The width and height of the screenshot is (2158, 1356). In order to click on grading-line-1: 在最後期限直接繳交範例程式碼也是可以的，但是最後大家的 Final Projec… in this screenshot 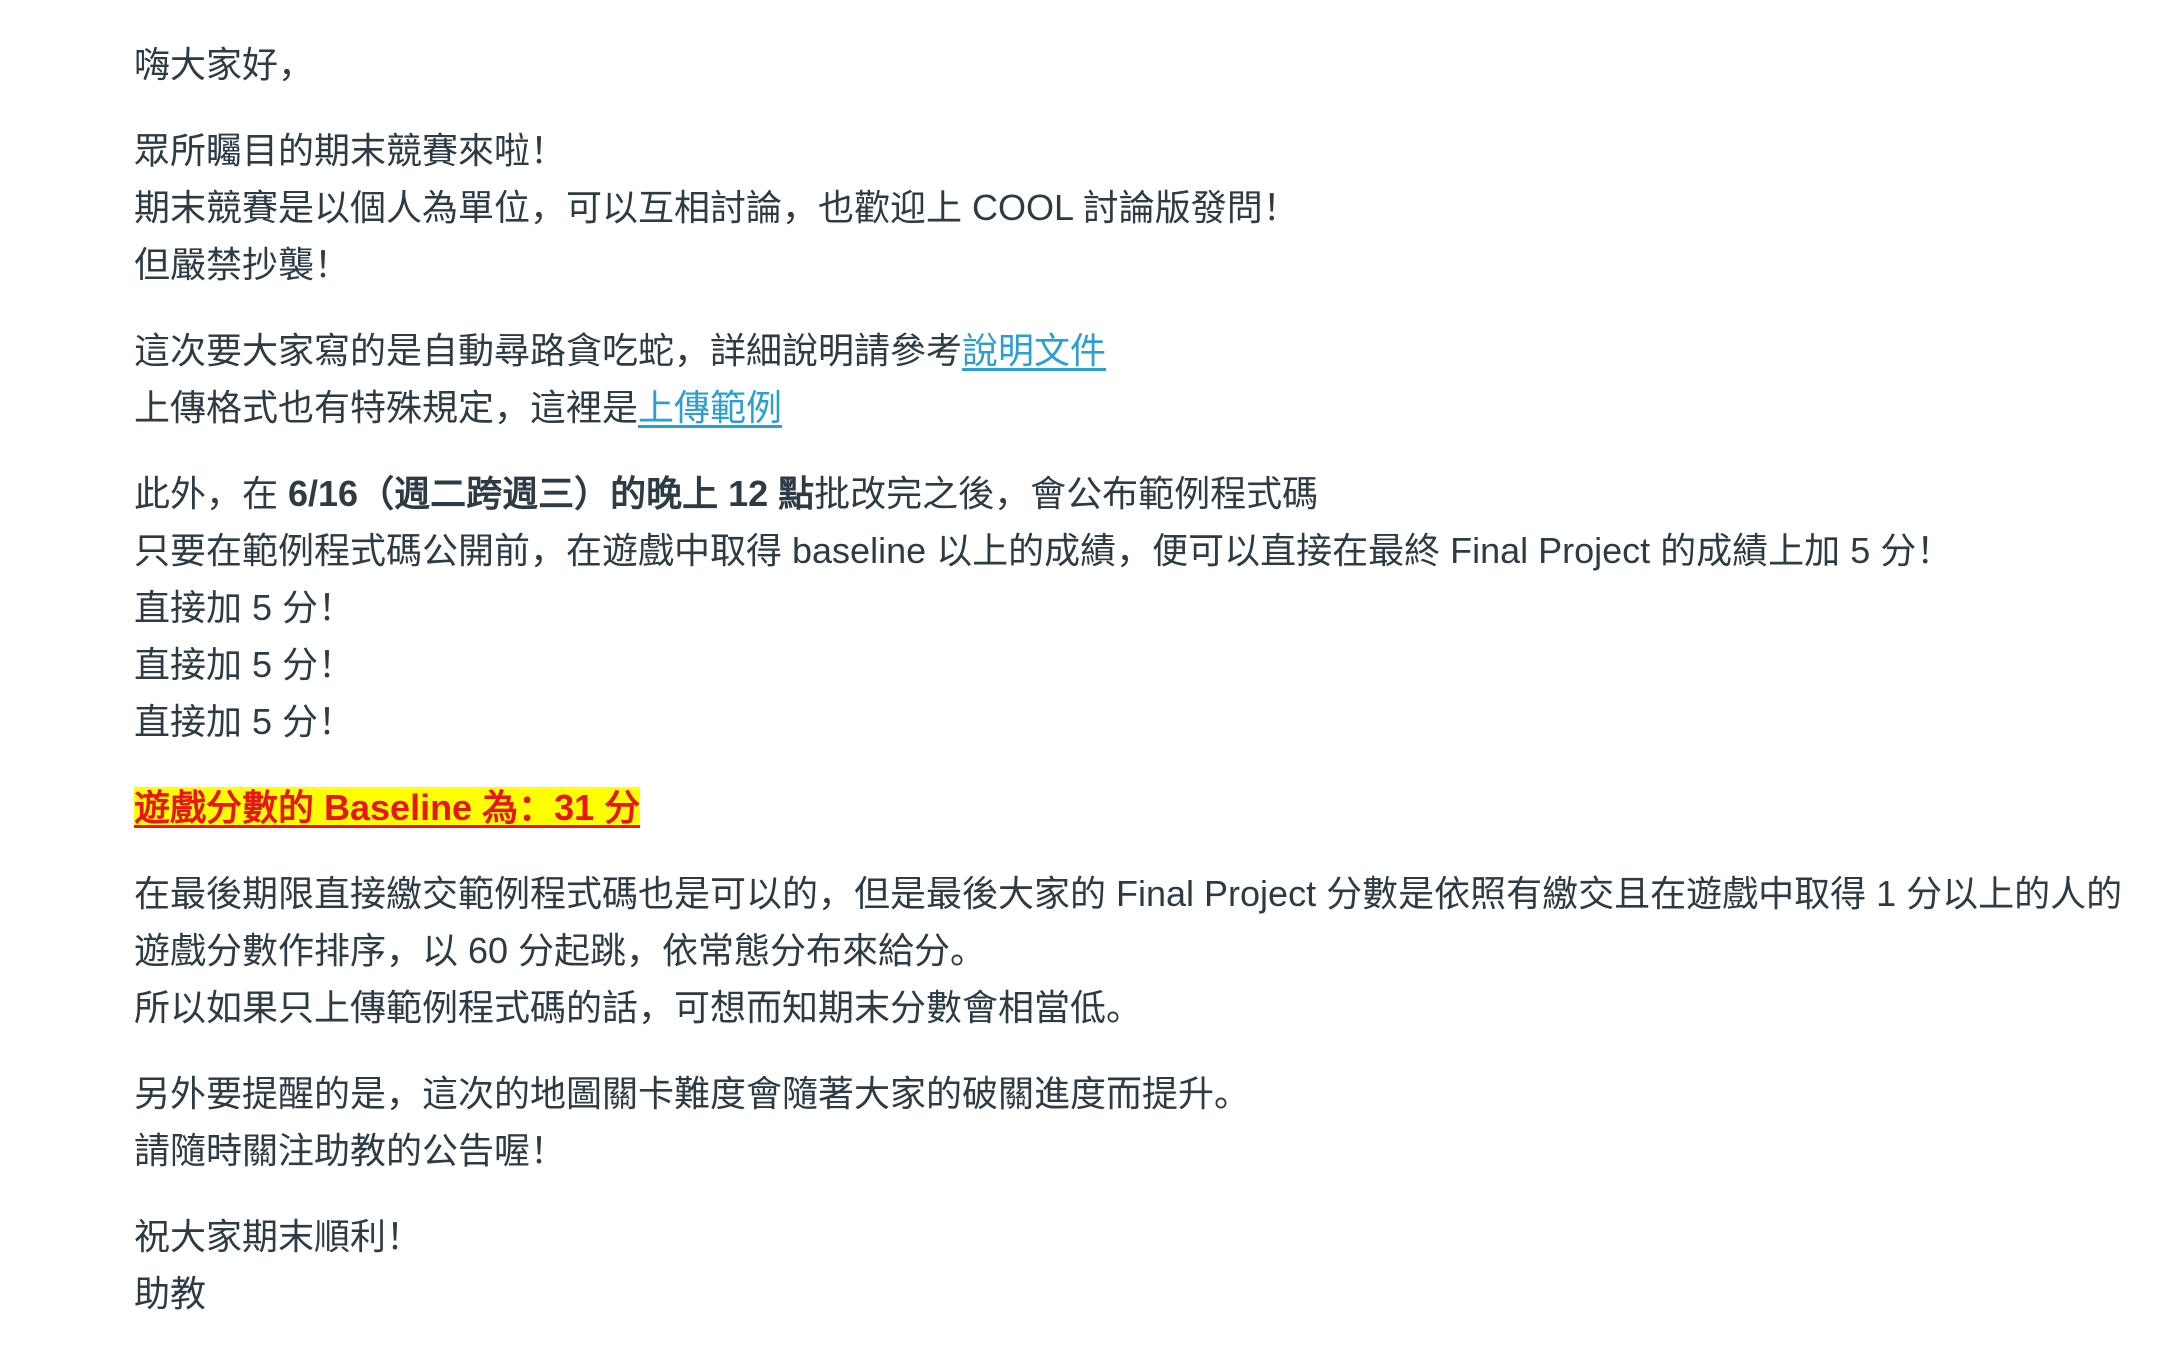, I will do `click(1128, 922)`.